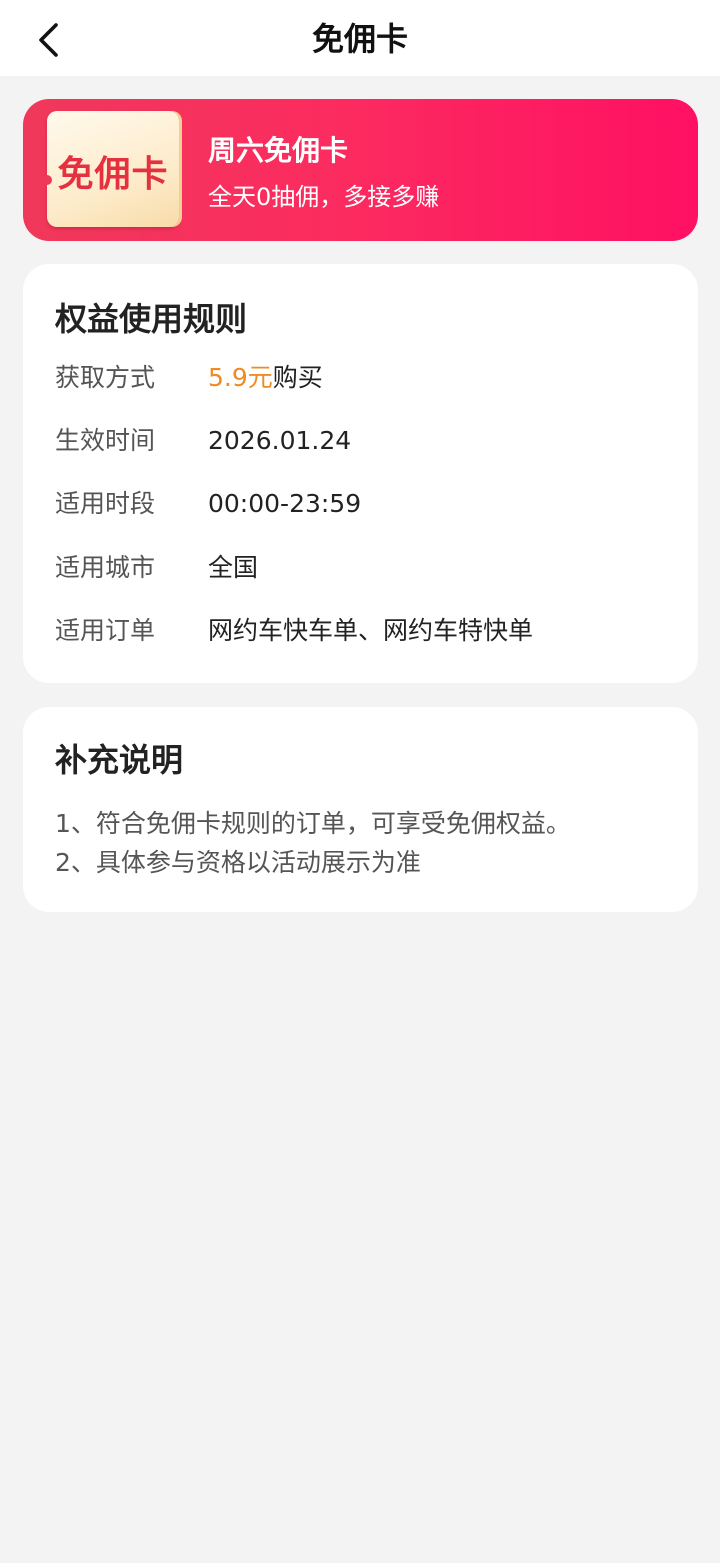  Describe the element at coordinates (313, 823) in the screenshot. I see `note-item: 1、符合免佣卡规则的订单，可享受免佣权益。` at that location.